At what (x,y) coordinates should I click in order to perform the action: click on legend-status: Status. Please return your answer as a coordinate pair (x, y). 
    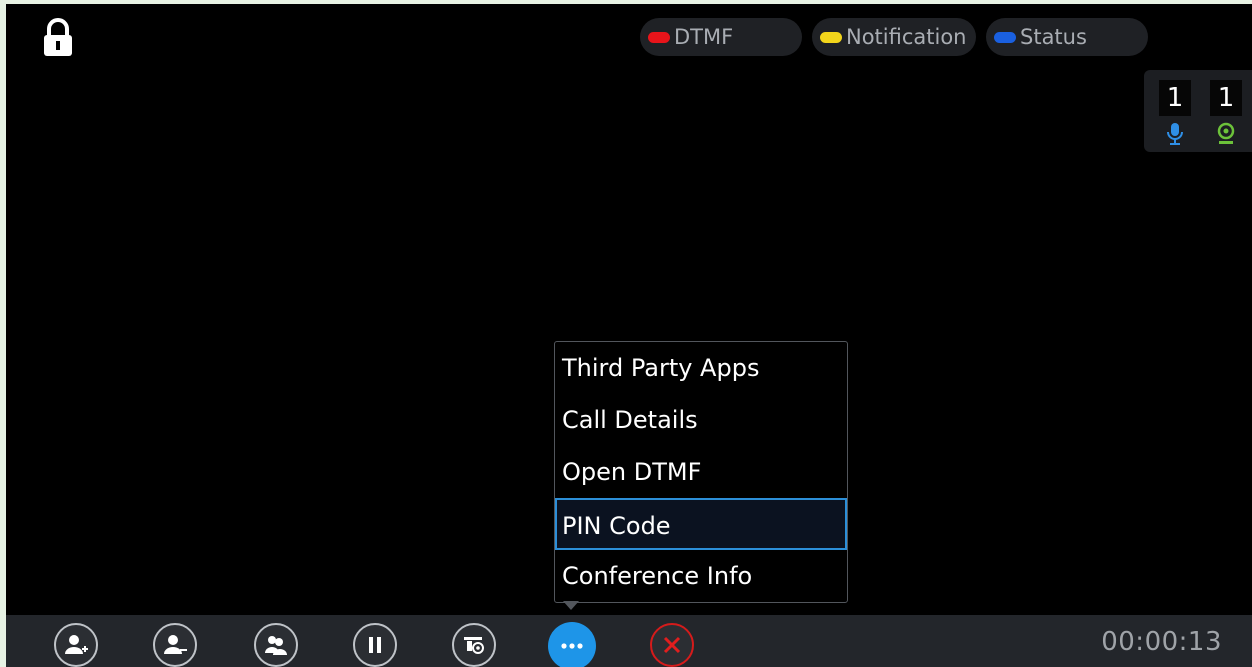
    Looking at the image, I should click on (1067, 37).